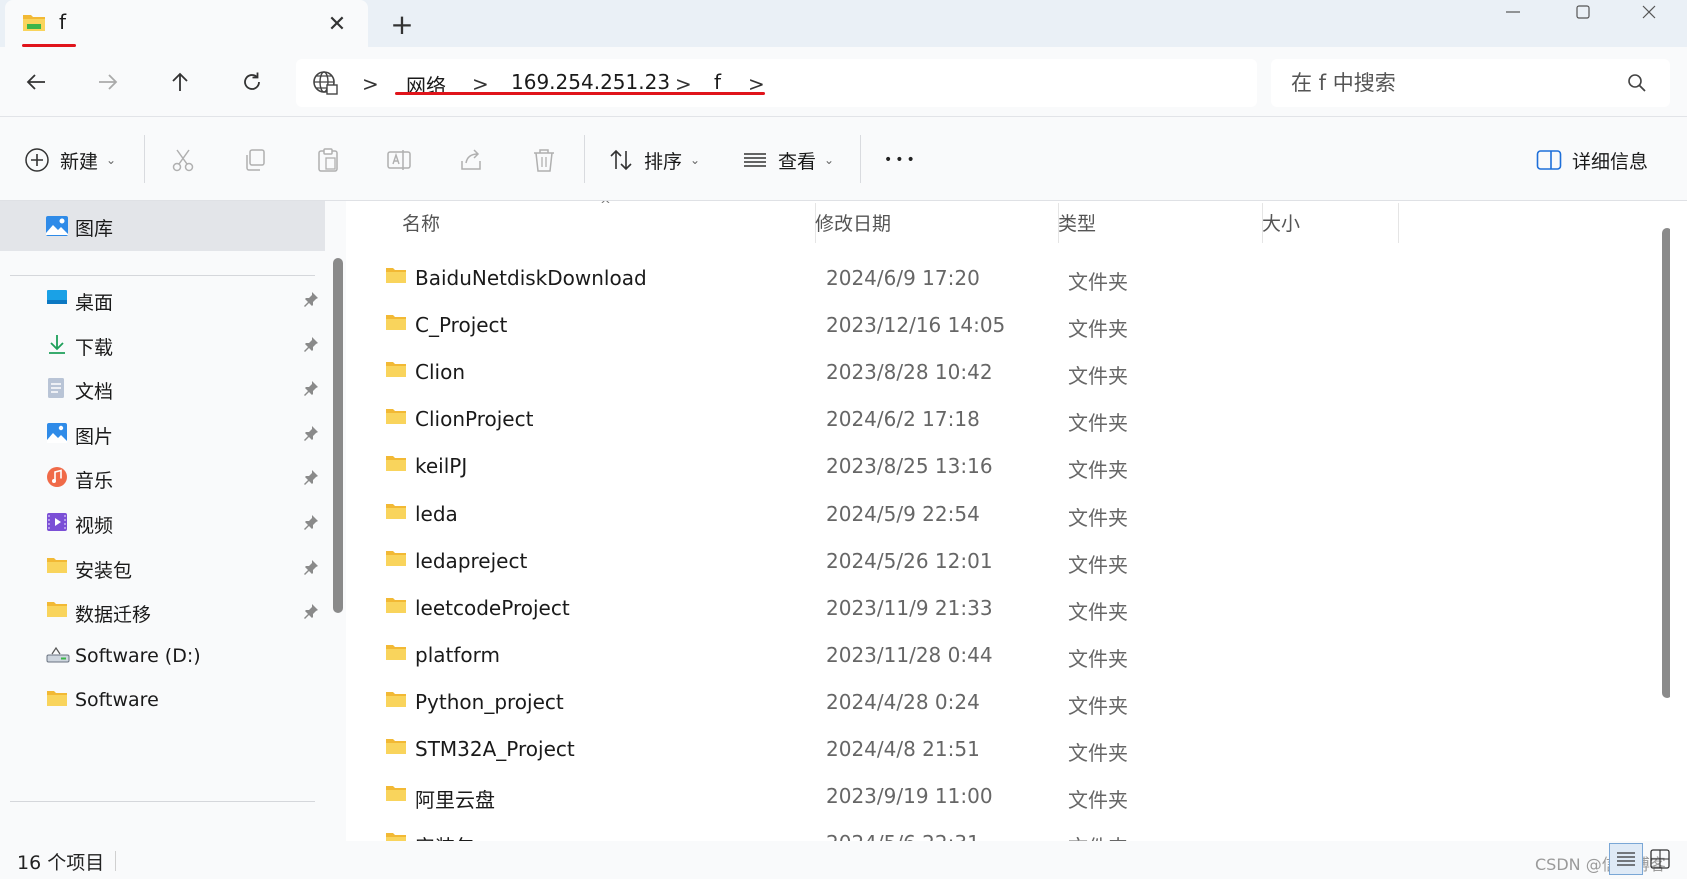 This screenshot has width=1687, height=879. Describe the element at coordinates (904, 222) in the screenshot. I see `column-header-modified: 修改日期` at that location.